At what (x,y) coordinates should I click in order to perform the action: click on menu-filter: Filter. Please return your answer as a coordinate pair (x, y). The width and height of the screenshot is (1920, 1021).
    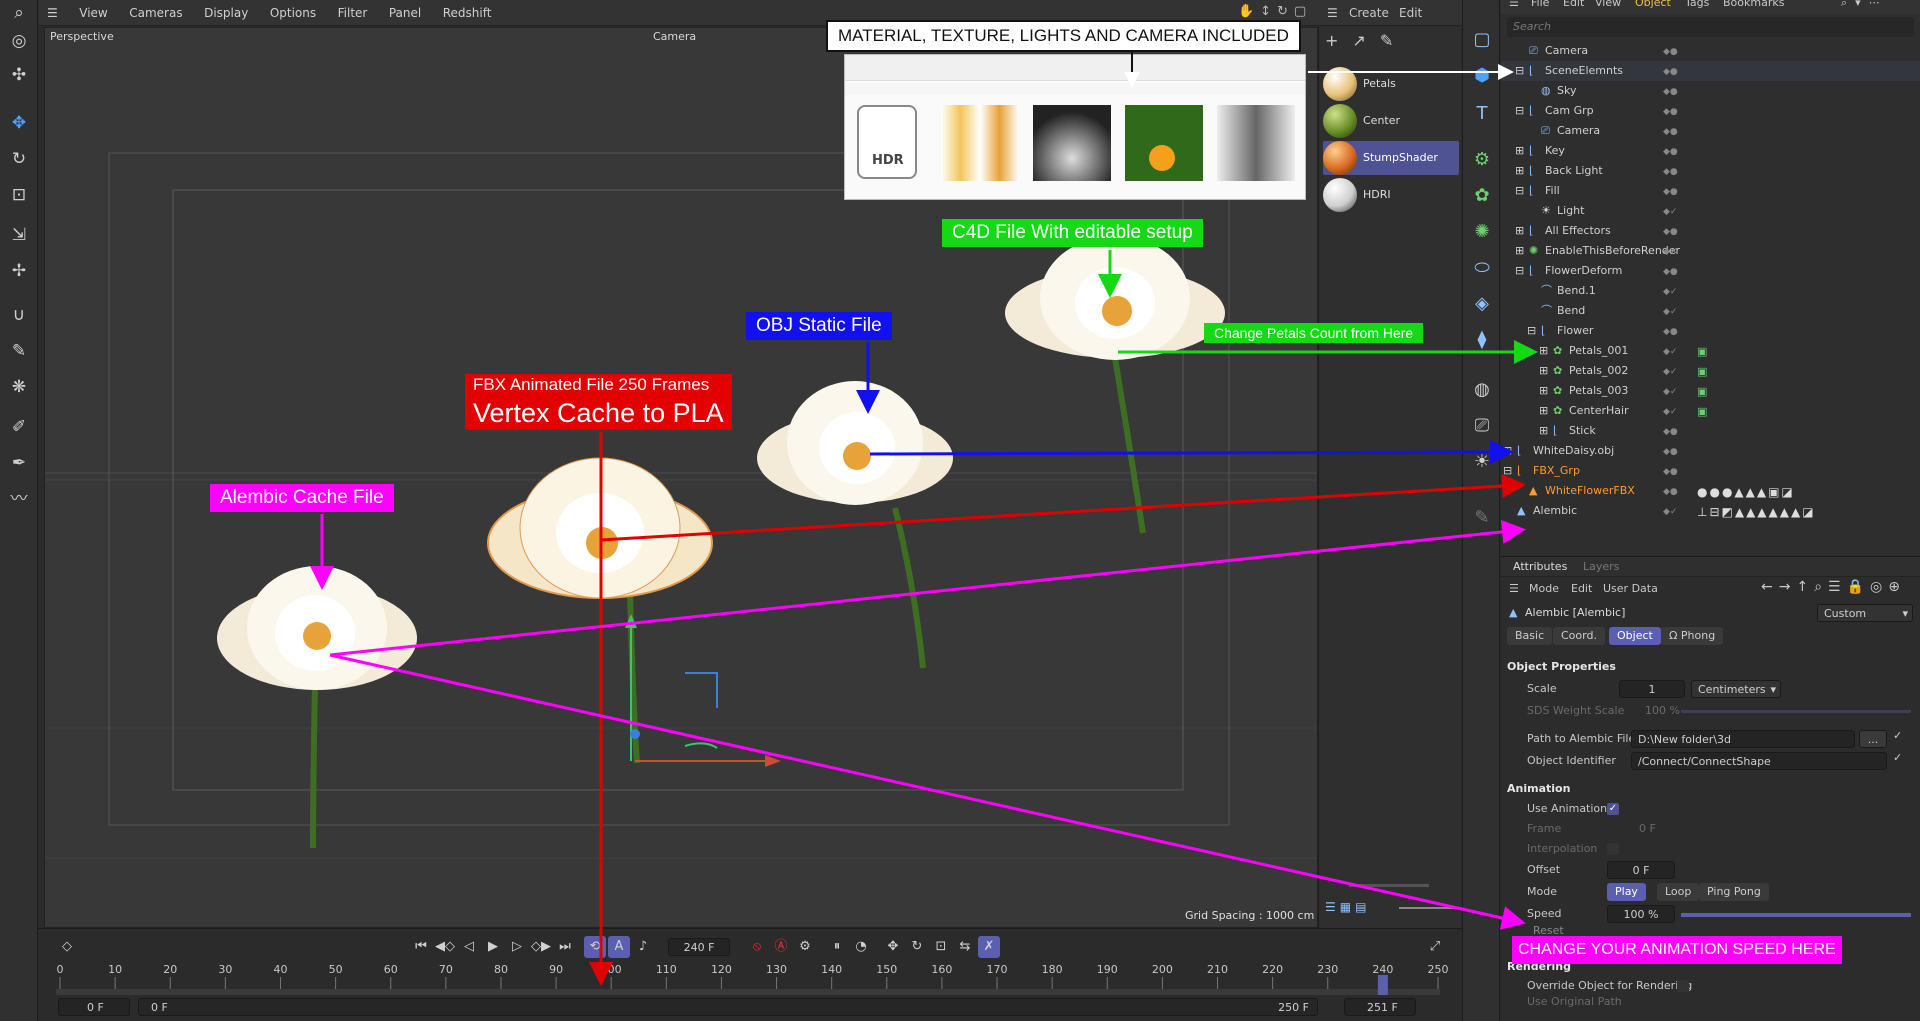
    Looking at the image, I should click on (353, 13).